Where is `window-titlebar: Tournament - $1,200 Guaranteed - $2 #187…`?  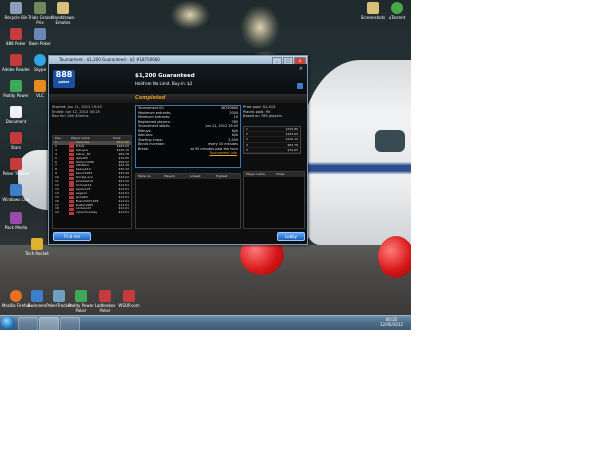 window-titlebar: Tournament - $1,200 Guaranteed - $2 #187… is located at coordinates (178, 60).